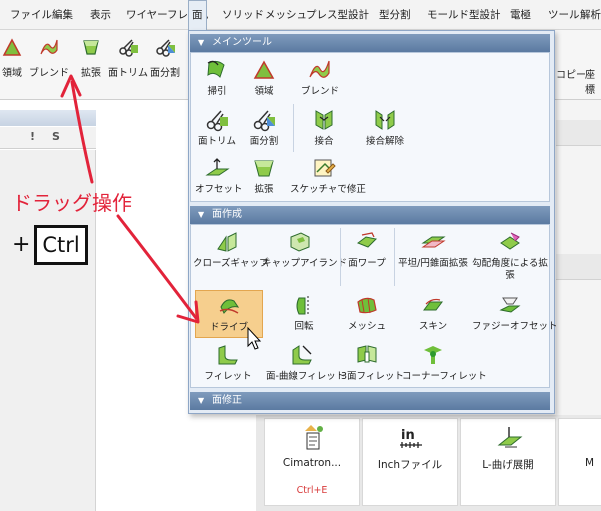 This screenshot has height=511, width=601. I want to click on tool-face-trim-label: 面トリム, so click(216, 141).